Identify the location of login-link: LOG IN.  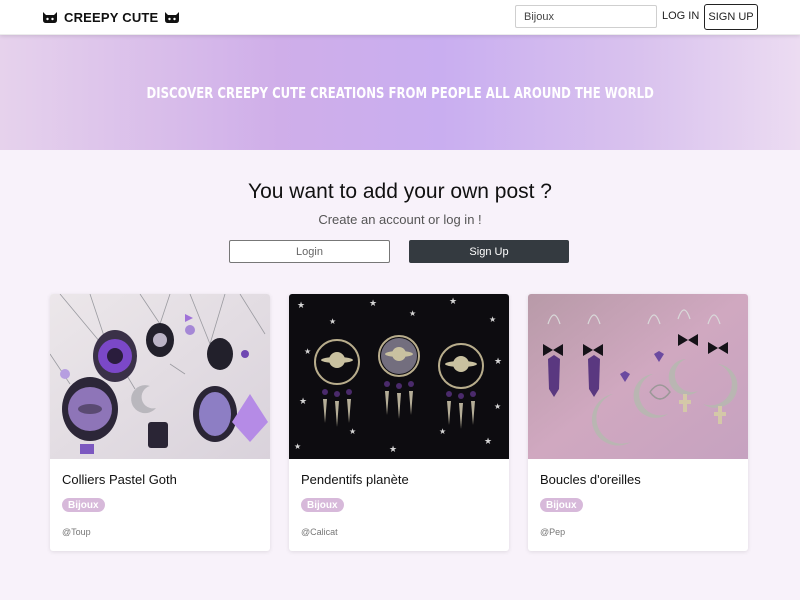
(680, 16).